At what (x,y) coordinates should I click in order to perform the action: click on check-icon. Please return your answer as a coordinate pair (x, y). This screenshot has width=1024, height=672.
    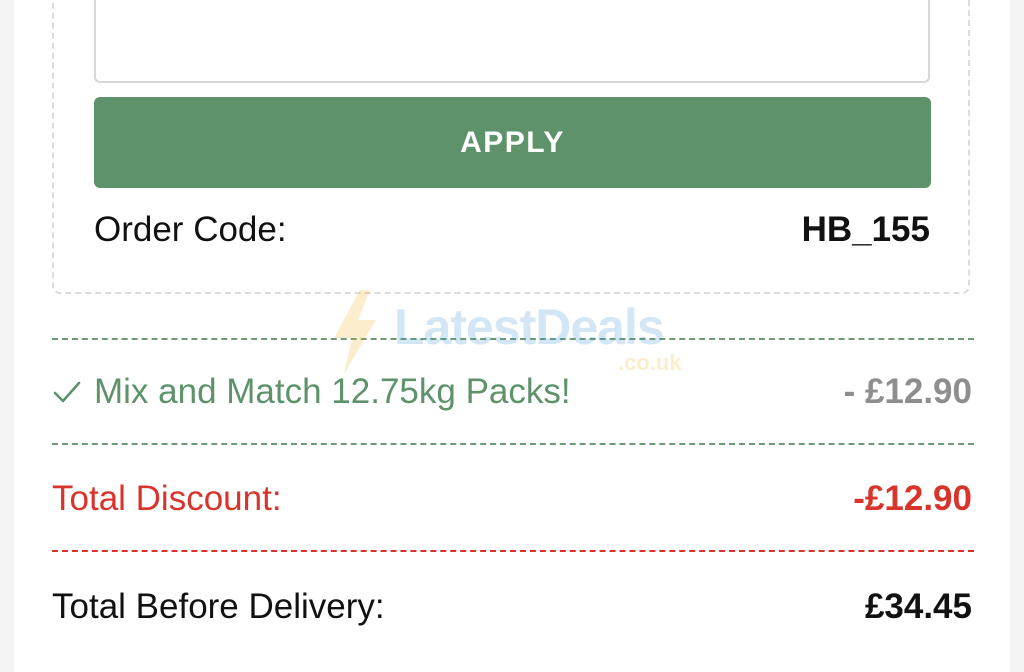
    Looking at the image, I should click on (67, 392).